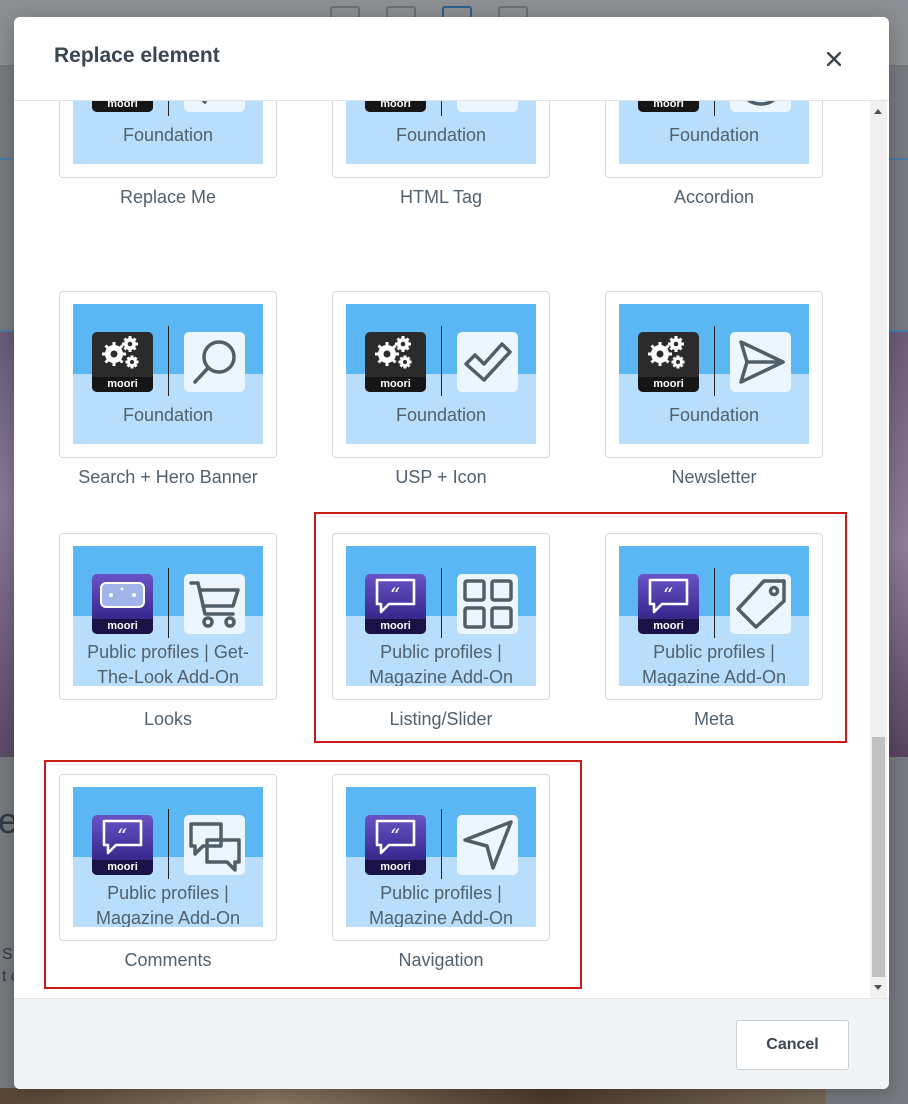 This screenshot has width=908, height=1104. Describe the element at coordinates (714, 719) in the screenshot. I see `element-card-label: Meta` at that location.